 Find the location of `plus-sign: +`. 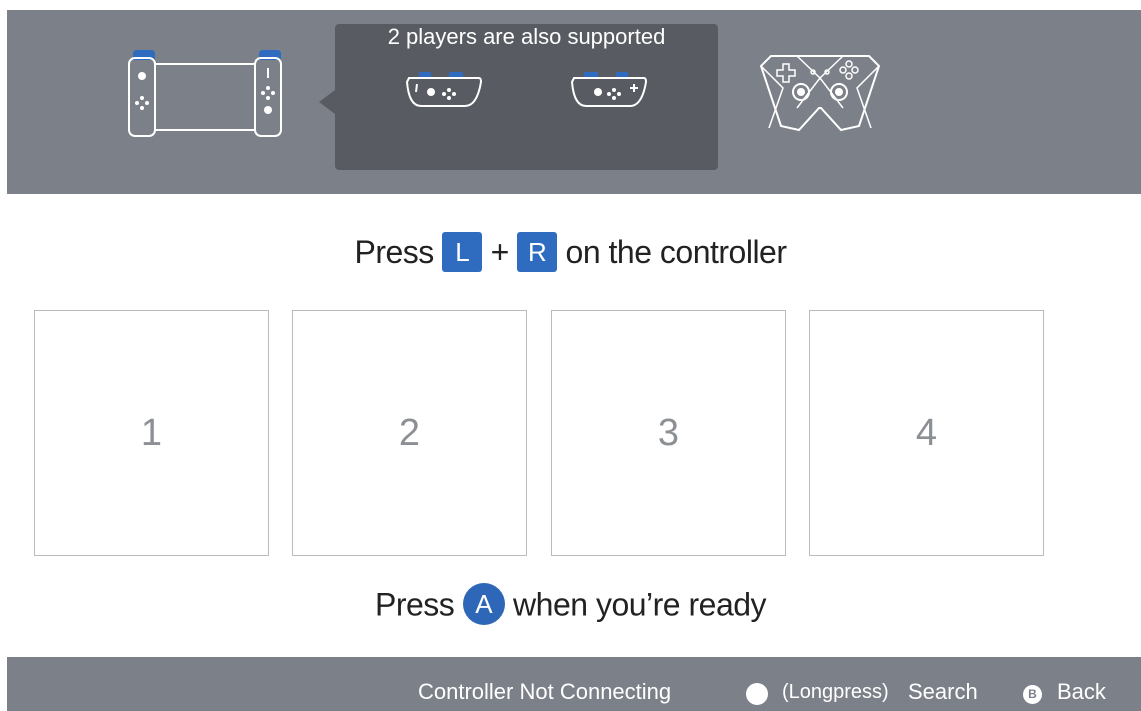

plus-sign: + is located at coordinates (500, 252).